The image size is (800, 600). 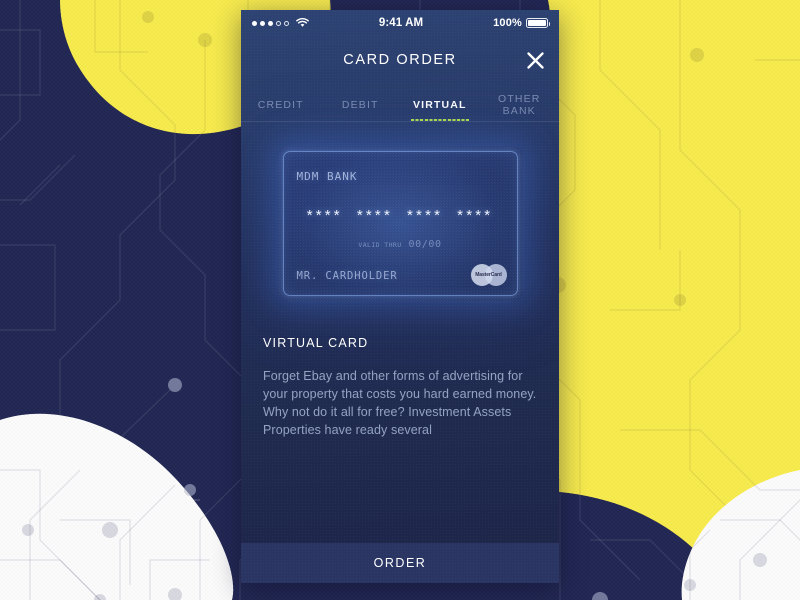 I want to click on card-expiry: VALID THRU 00/00, so click(x=400, y=244).